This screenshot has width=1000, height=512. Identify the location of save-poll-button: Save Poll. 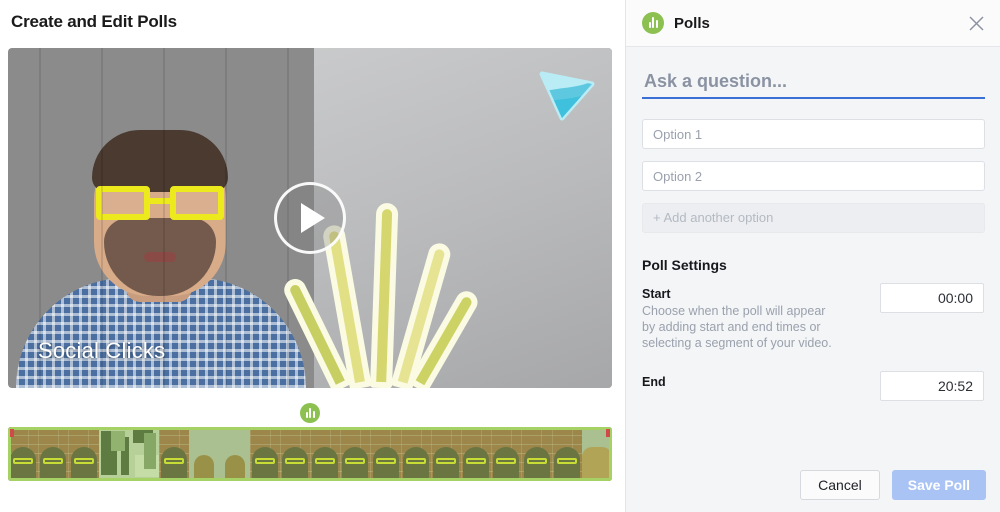
(938, 485).